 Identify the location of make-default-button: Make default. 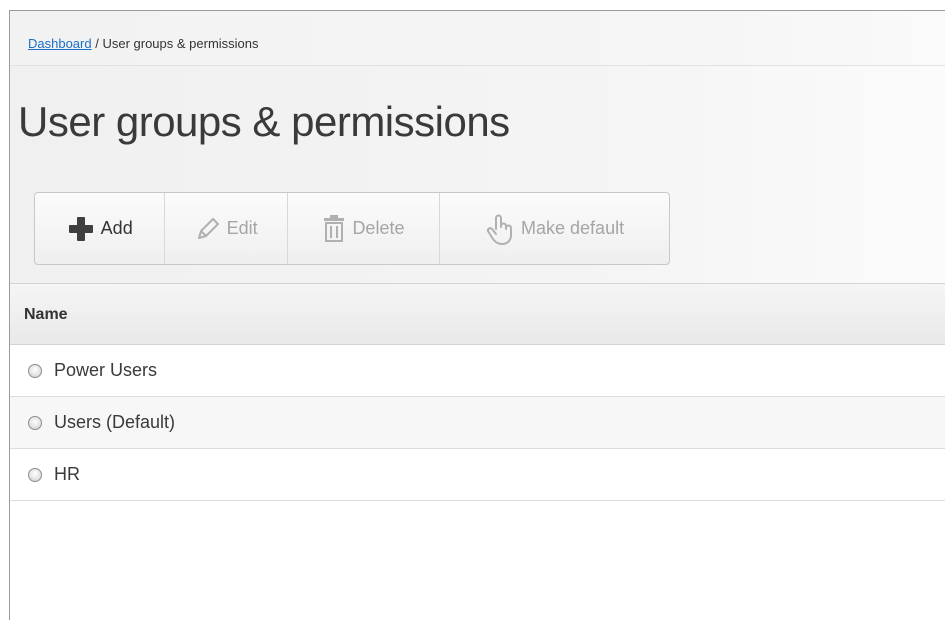
(554, 228).